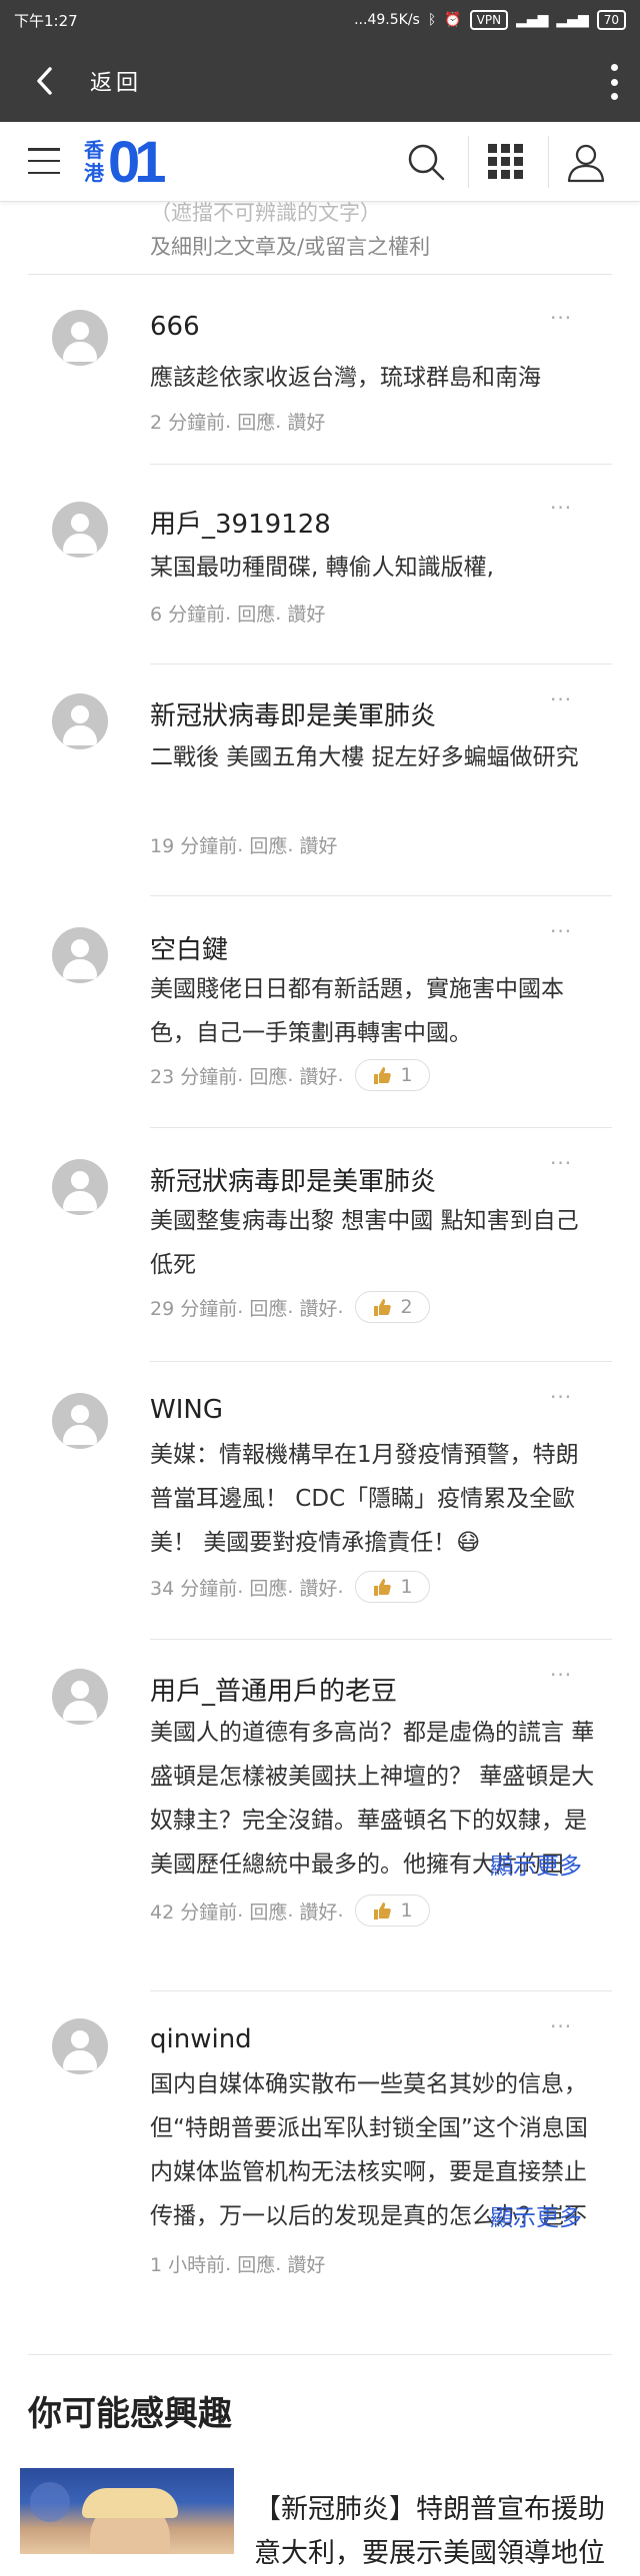 The width and height of the screenshot is (640, 2576). Describe the element at coordinates (194, 1912) in the screenshot. I see `comment-time: 42 分鐘前` at that location.